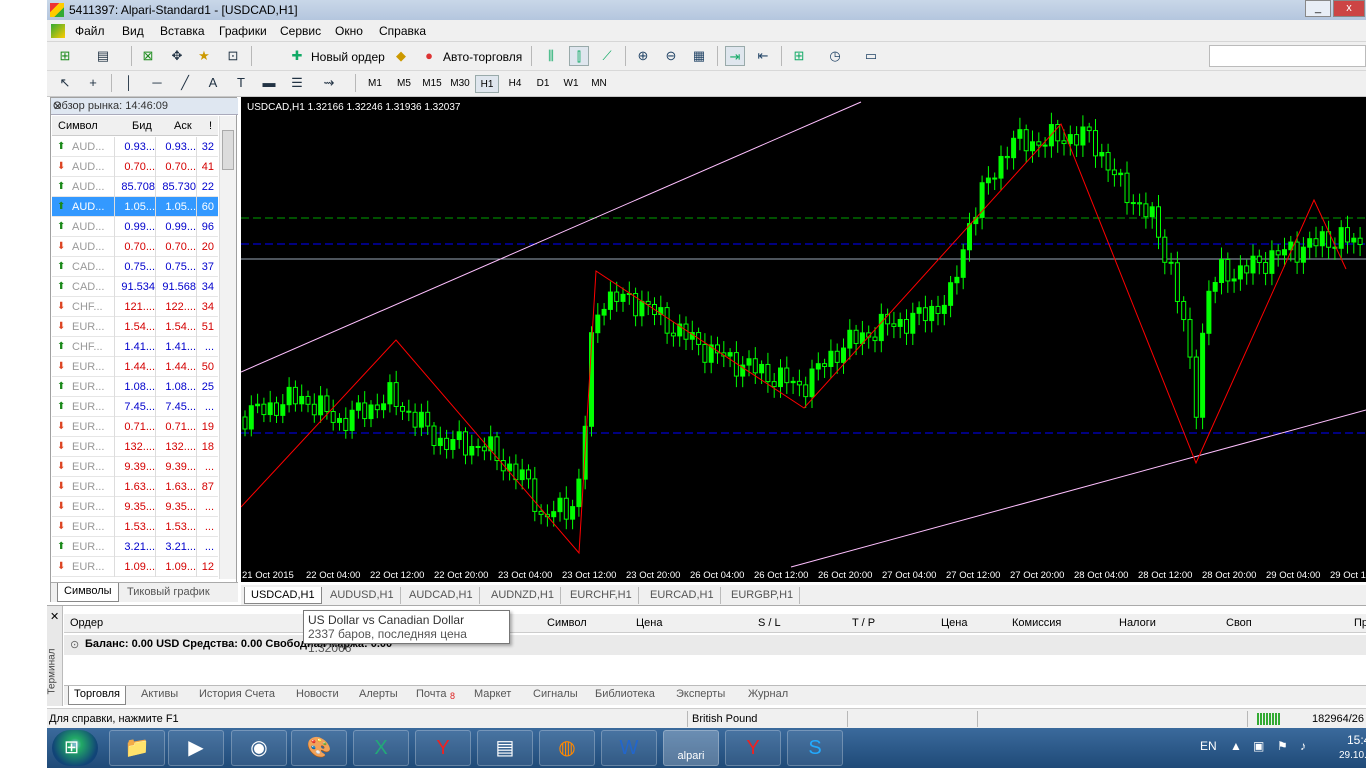 The height and width of the screenshot is (768, 1366). I want to click on col-profit: Пр, so click(1360, 623).